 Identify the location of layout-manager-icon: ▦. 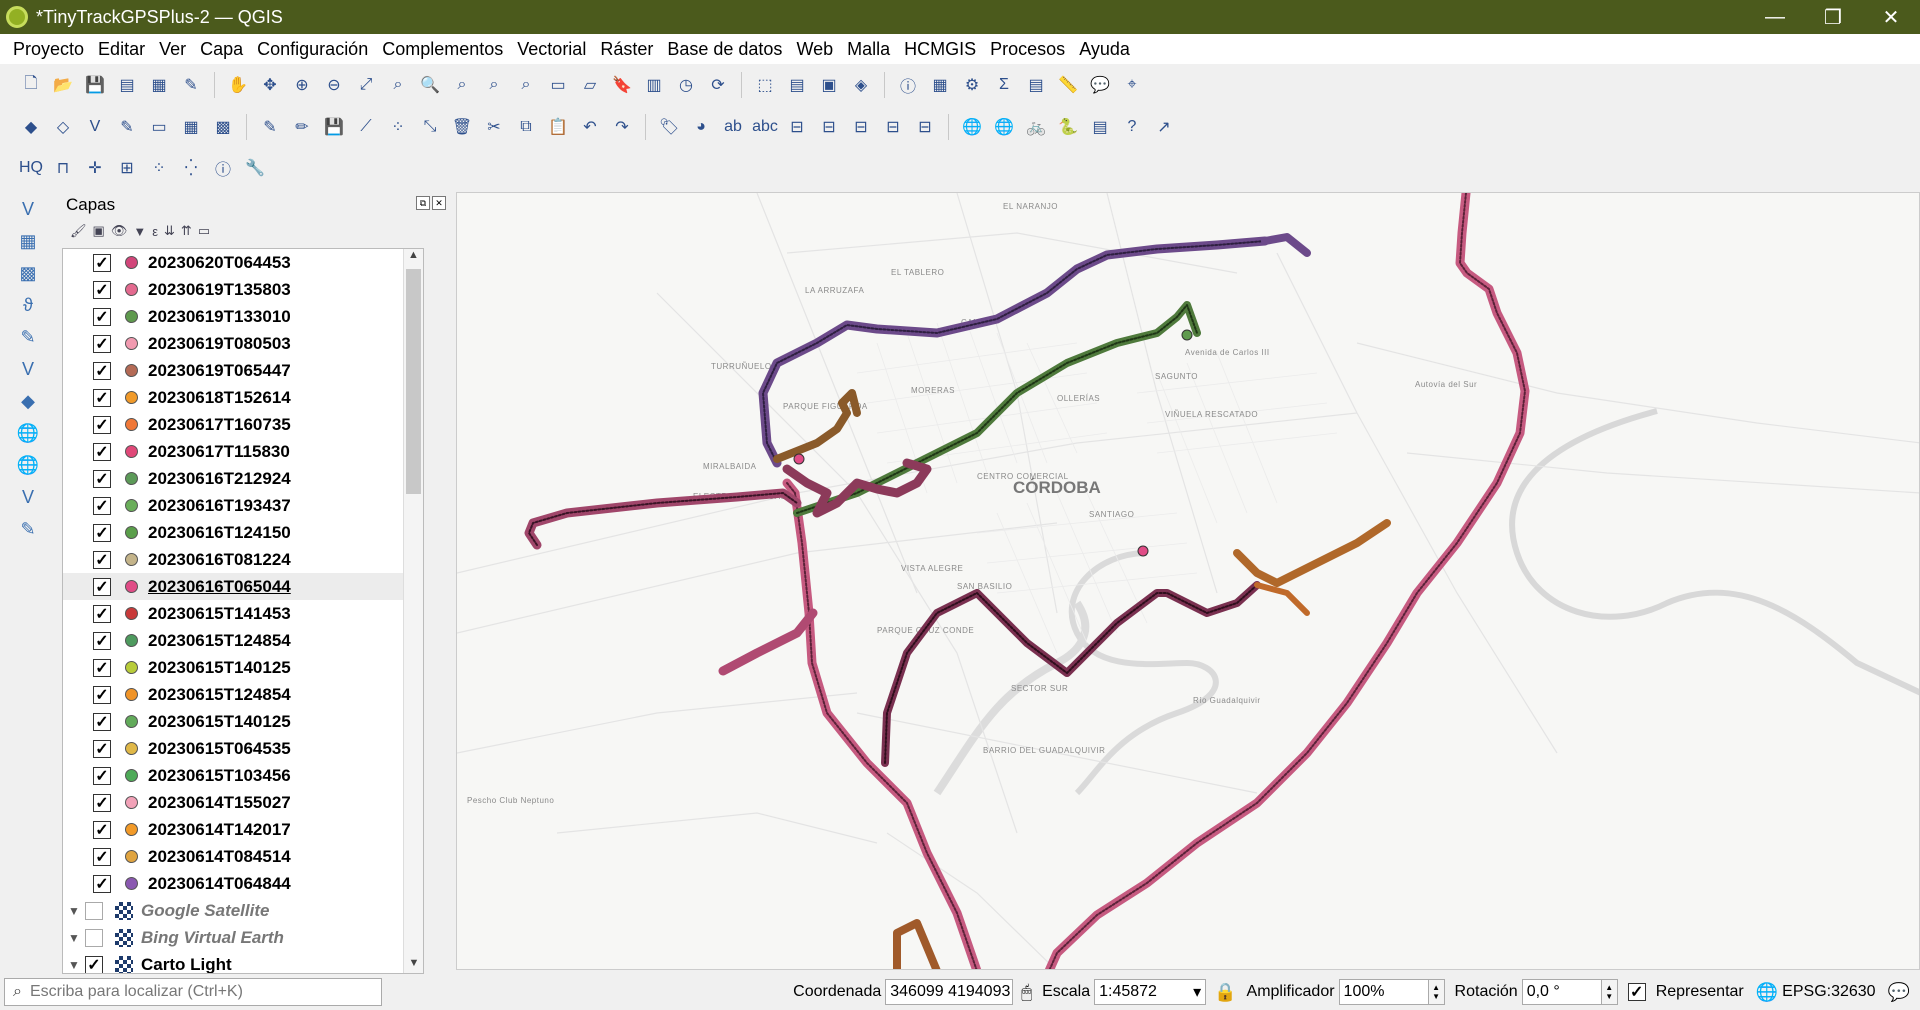
(159, 85).